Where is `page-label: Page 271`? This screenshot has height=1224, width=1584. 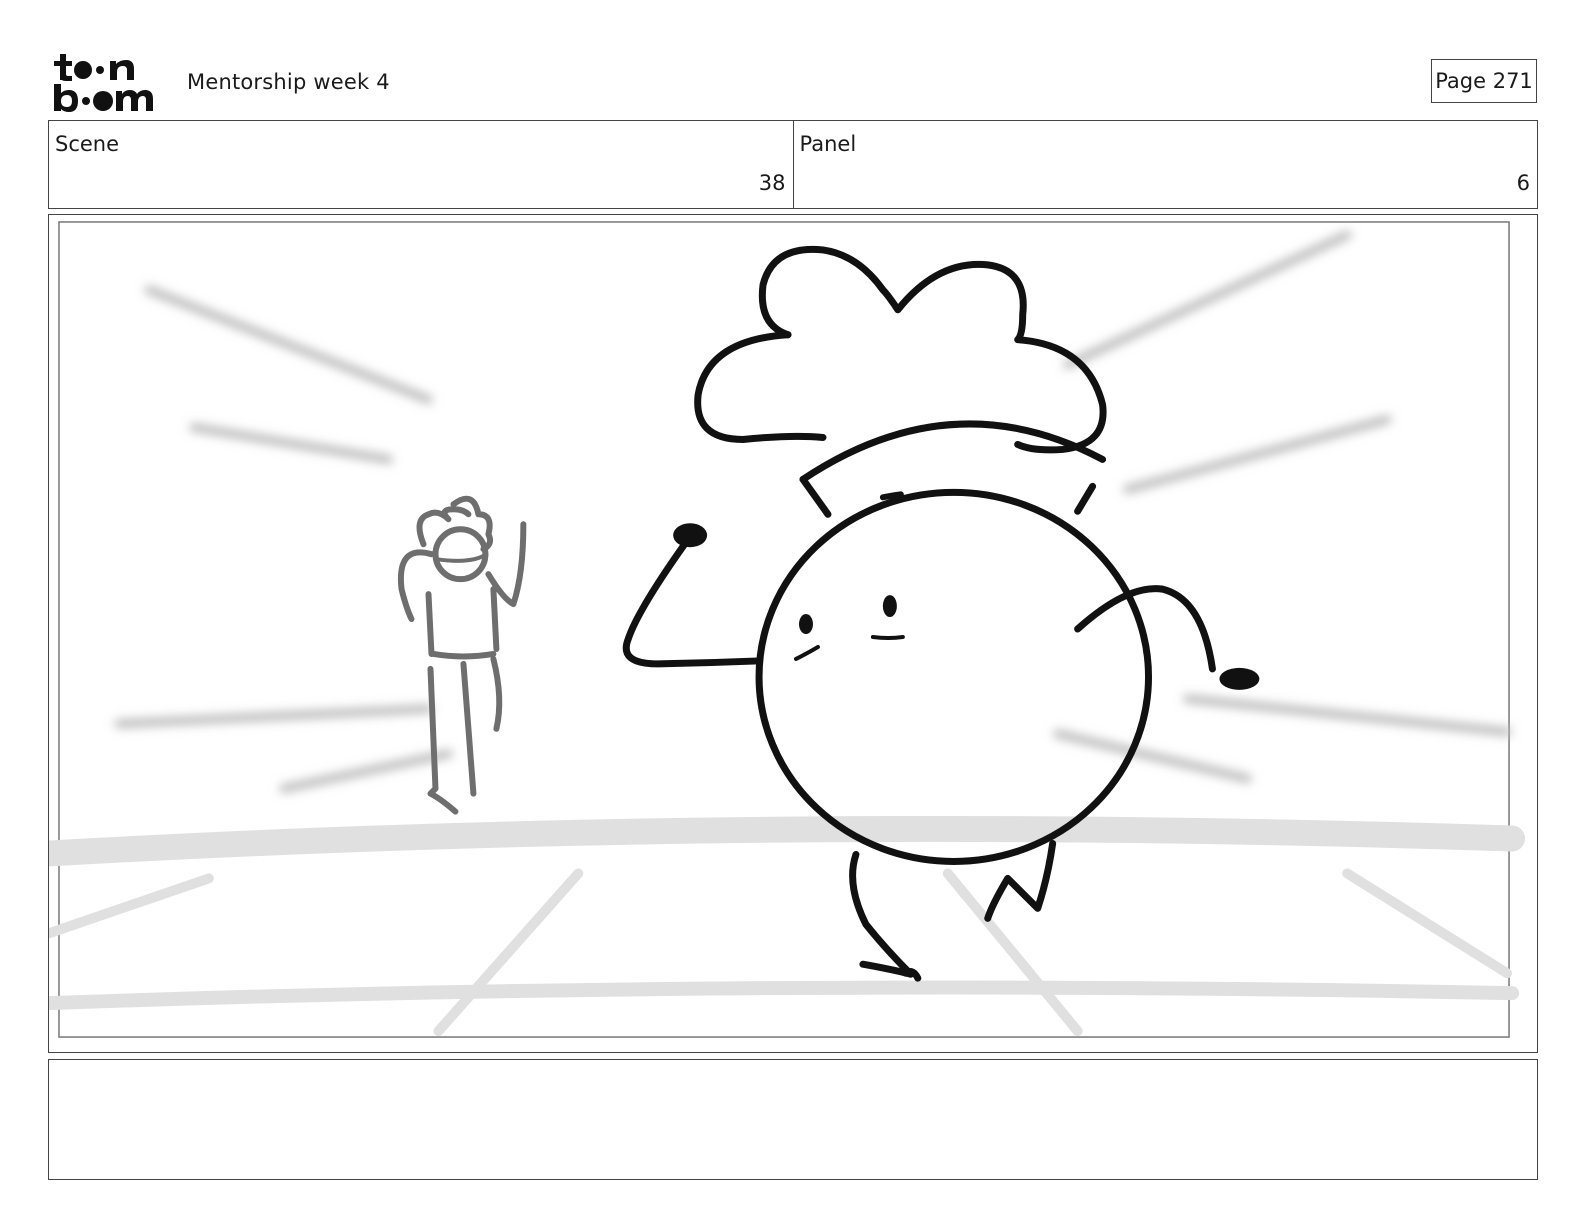 page-label: Page 271 is located at coordinates (1484, 81).